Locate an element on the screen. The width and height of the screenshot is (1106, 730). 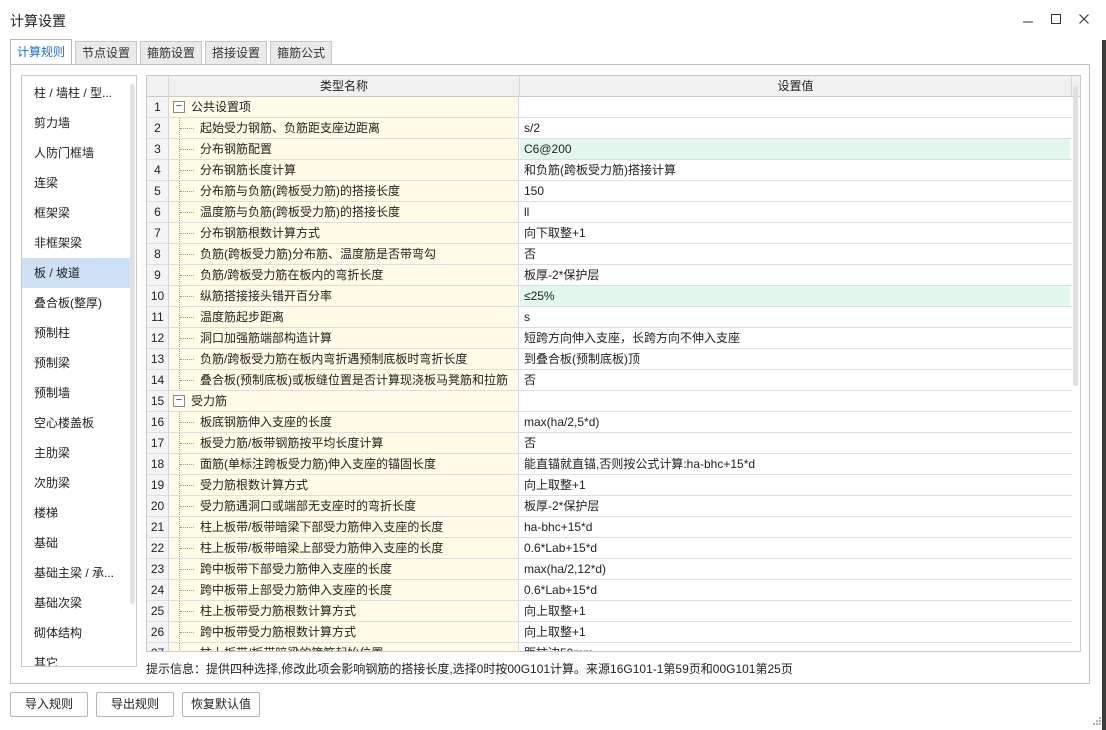
sidebar-item: 主肋梁 is located at coordinates (76, 453).